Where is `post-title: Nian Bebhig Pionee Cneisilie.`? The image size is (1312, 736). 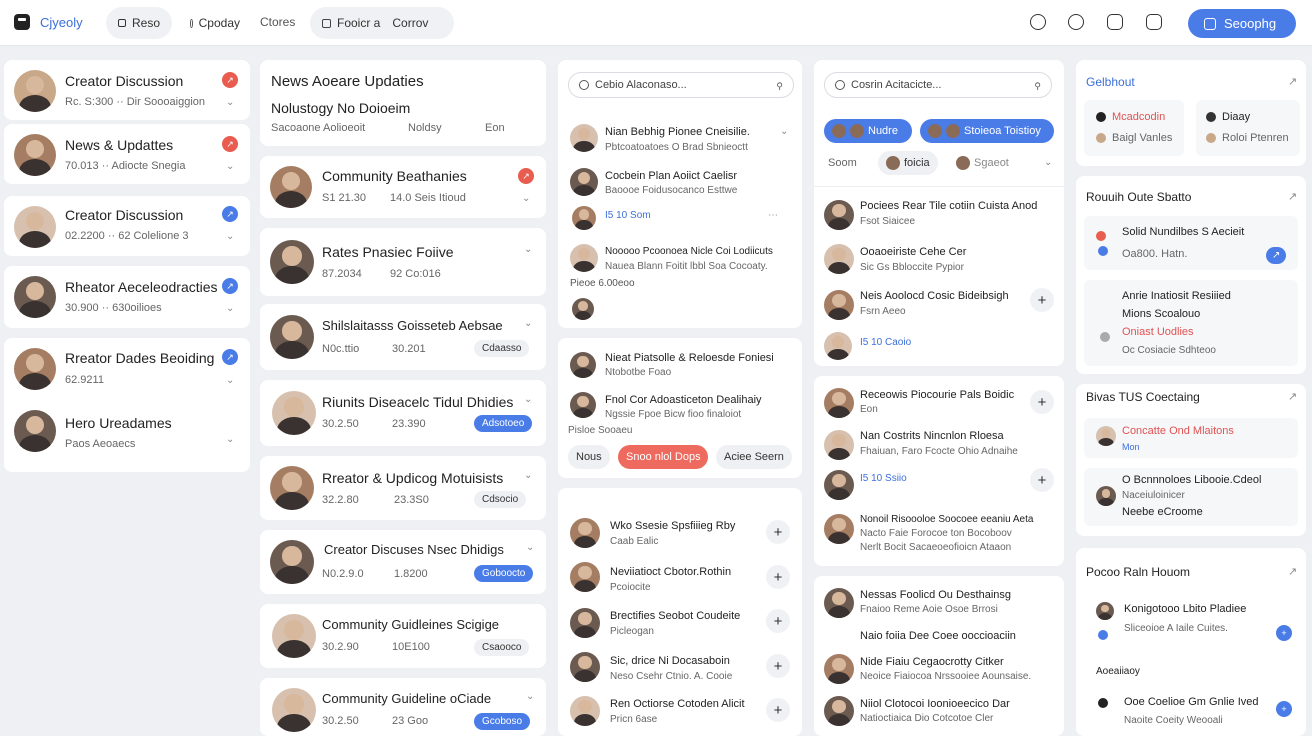
post-title: Nian Bebhig Pionee Cneisilie. is located at coordinates (677, 132).